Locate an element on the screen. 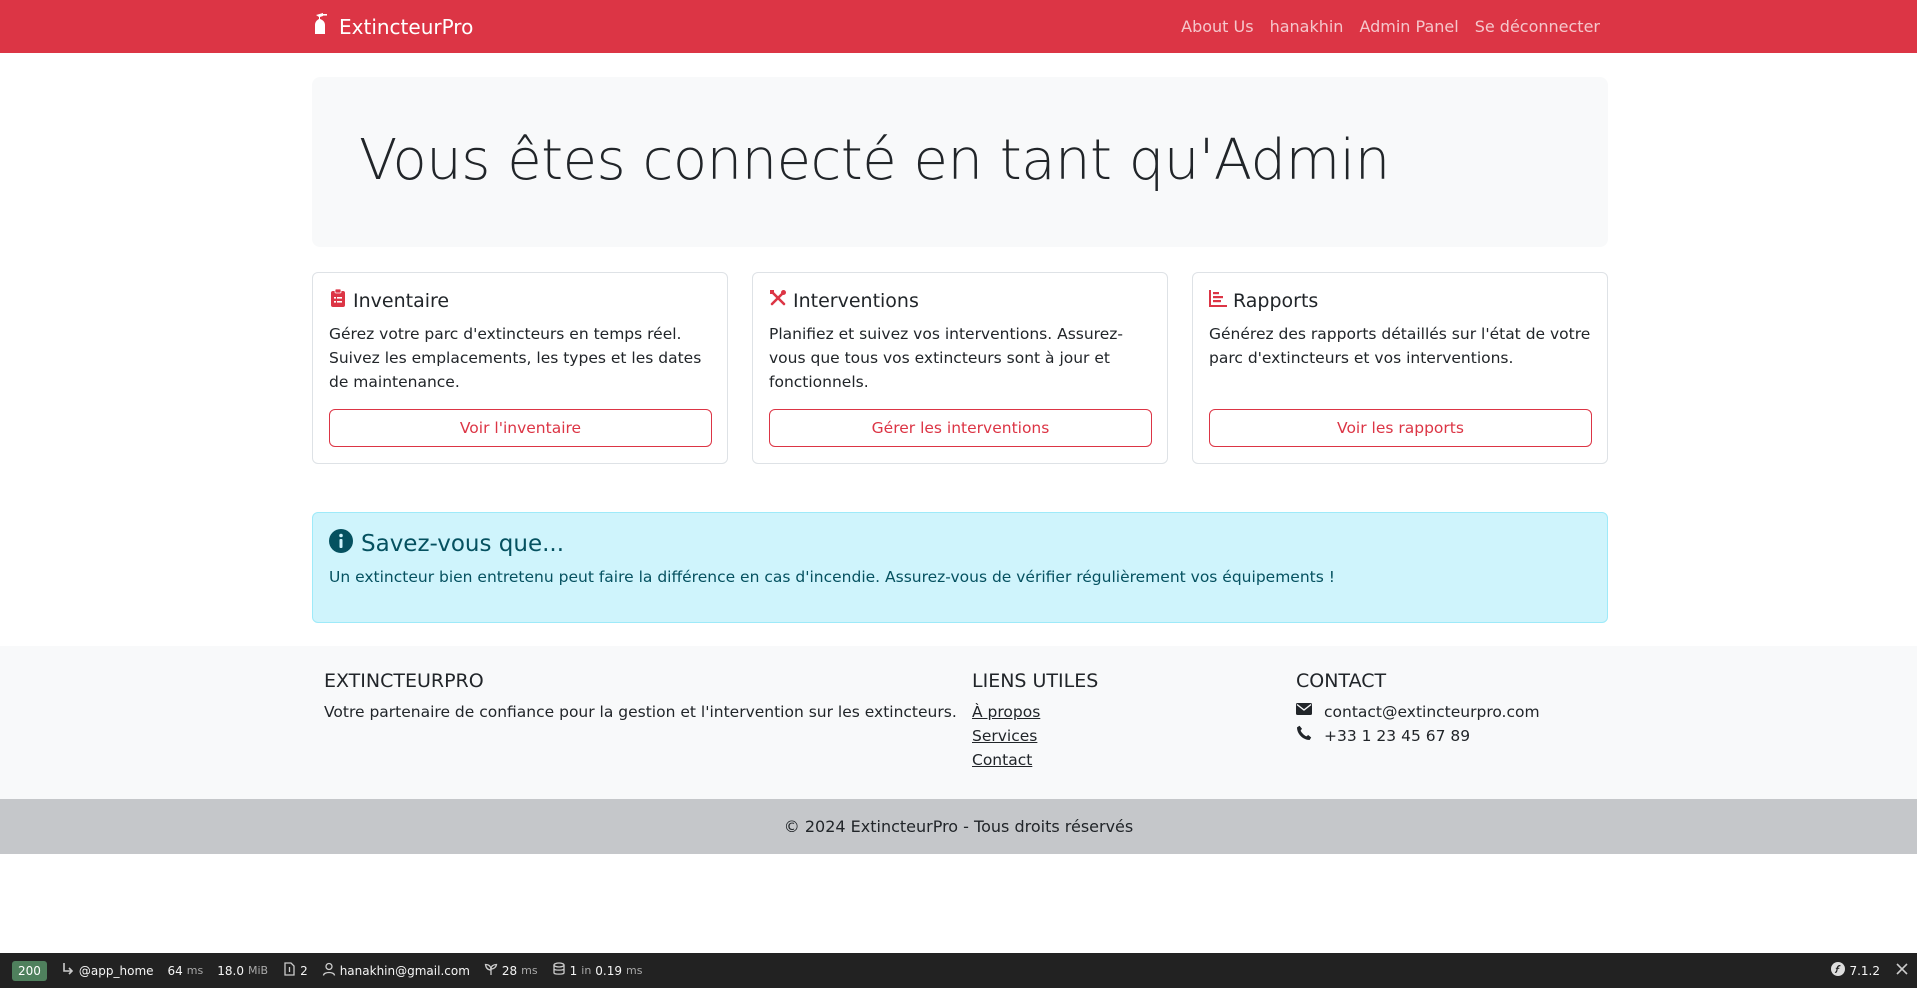 The width and height of the screenshot is (1917, 988). symfony-logo-icon is located at coordinates (1838, 970).